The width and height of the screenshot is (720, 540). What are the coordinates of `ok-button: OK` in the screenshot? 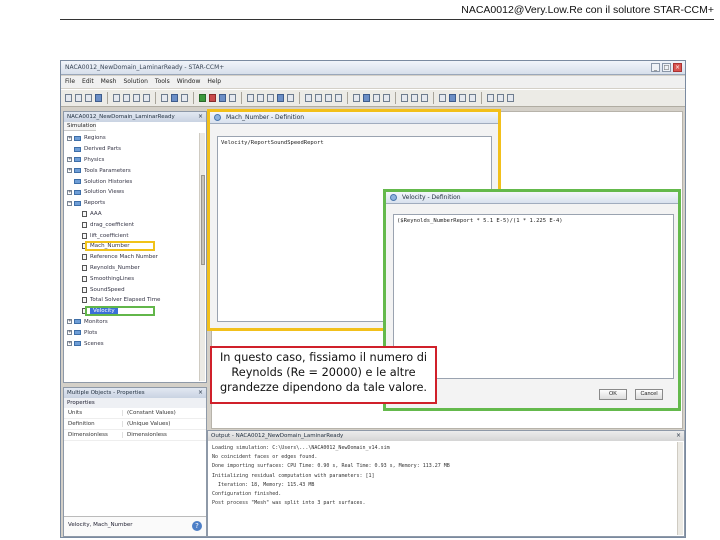 It's located at (613, 394).